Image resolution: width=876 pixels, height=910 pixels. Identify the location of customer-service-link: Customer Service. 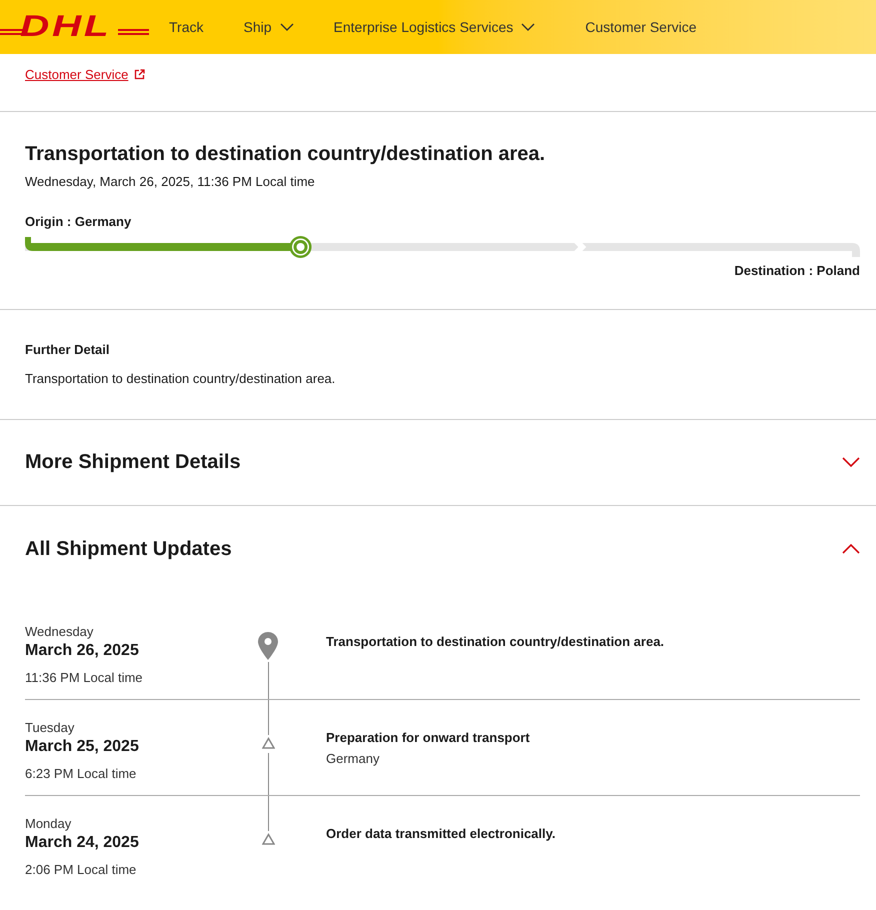
(85, 74).